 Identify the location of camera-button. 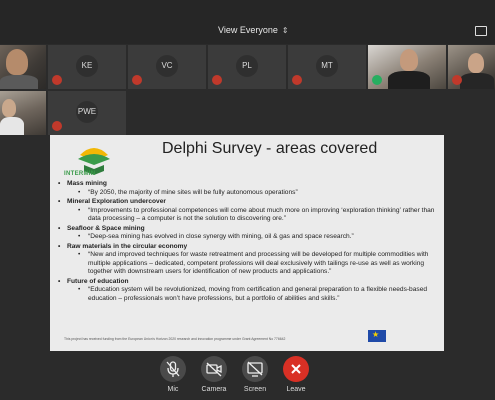
(214, 369).